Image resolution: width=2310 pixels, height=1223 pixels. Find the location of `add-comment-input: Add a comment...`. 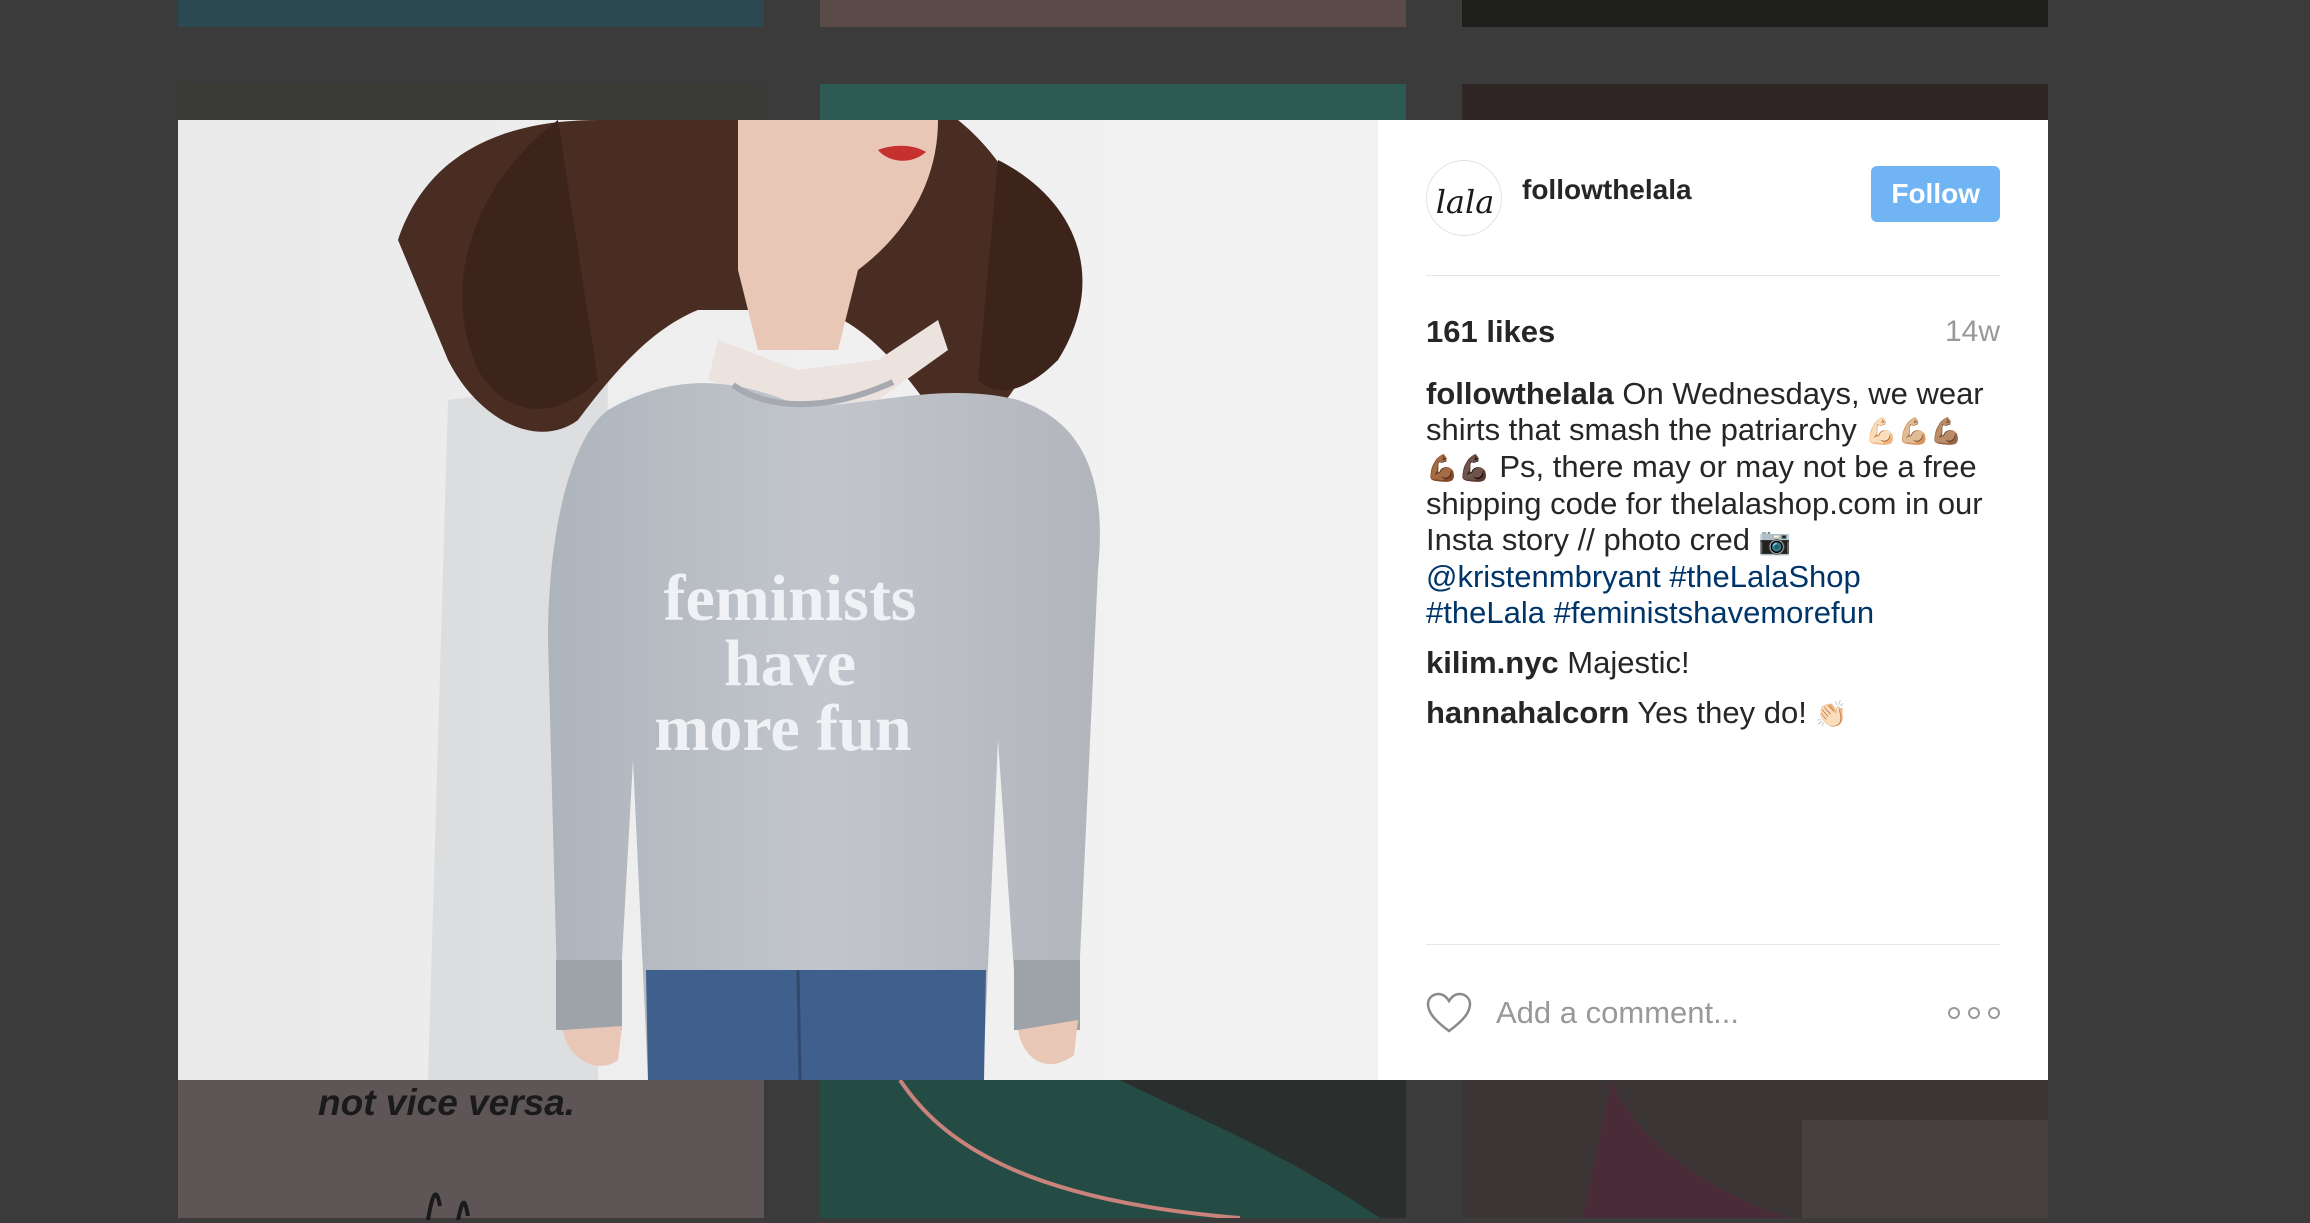

add-comment-input: Add a comment... is located at coordinates (1722, 1013).